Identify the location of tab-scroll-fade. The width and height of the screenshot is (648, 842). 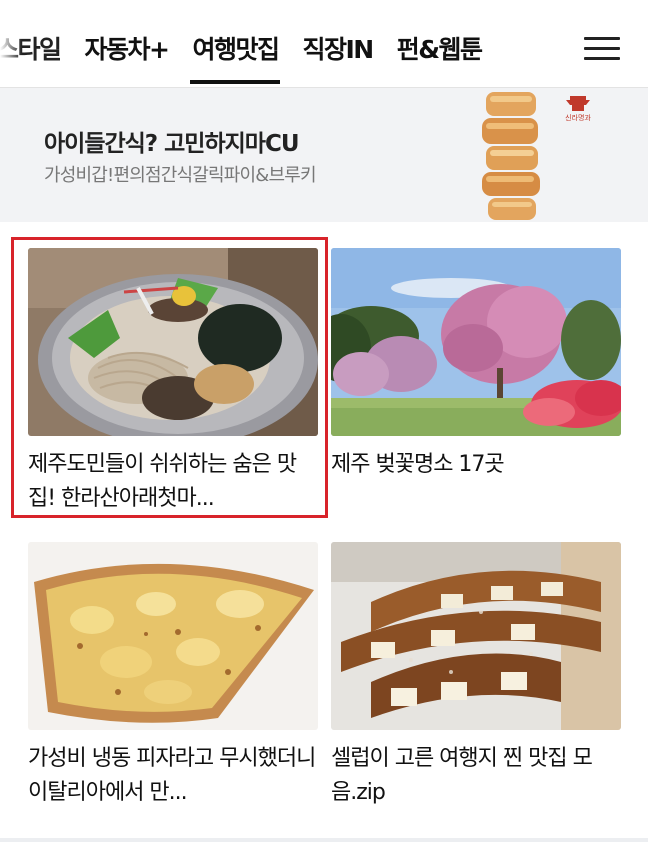
(11, 48).